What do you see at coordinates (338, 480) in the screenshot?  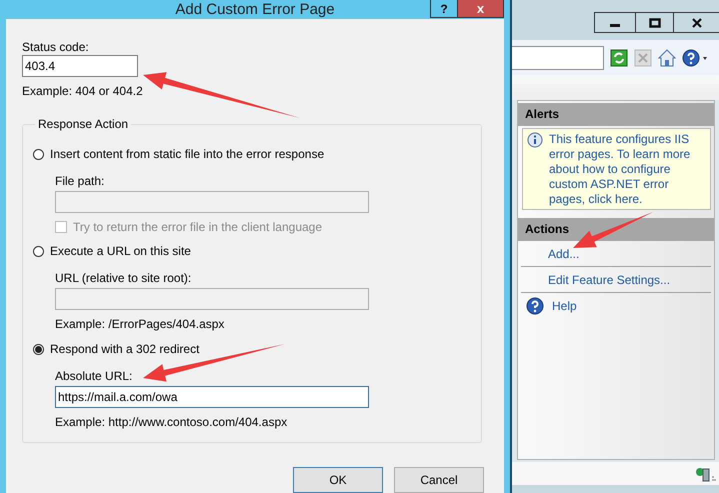 I see `ok-button: OK` at bounding box center [338, 480].